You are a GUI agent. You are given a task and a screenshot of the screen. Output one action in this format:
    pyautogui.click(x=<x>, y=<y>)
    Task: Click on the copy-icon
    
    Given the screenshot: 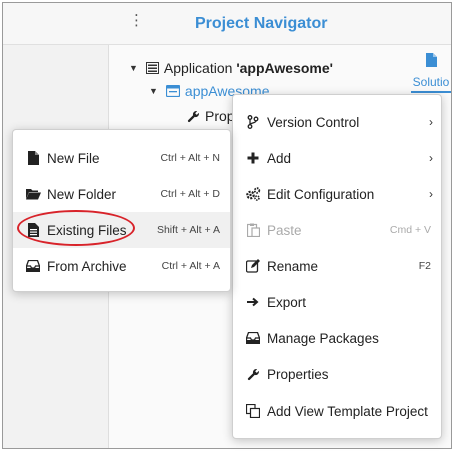 What is the action you would take?
    pyautogui.click(x=253, y=411)
    